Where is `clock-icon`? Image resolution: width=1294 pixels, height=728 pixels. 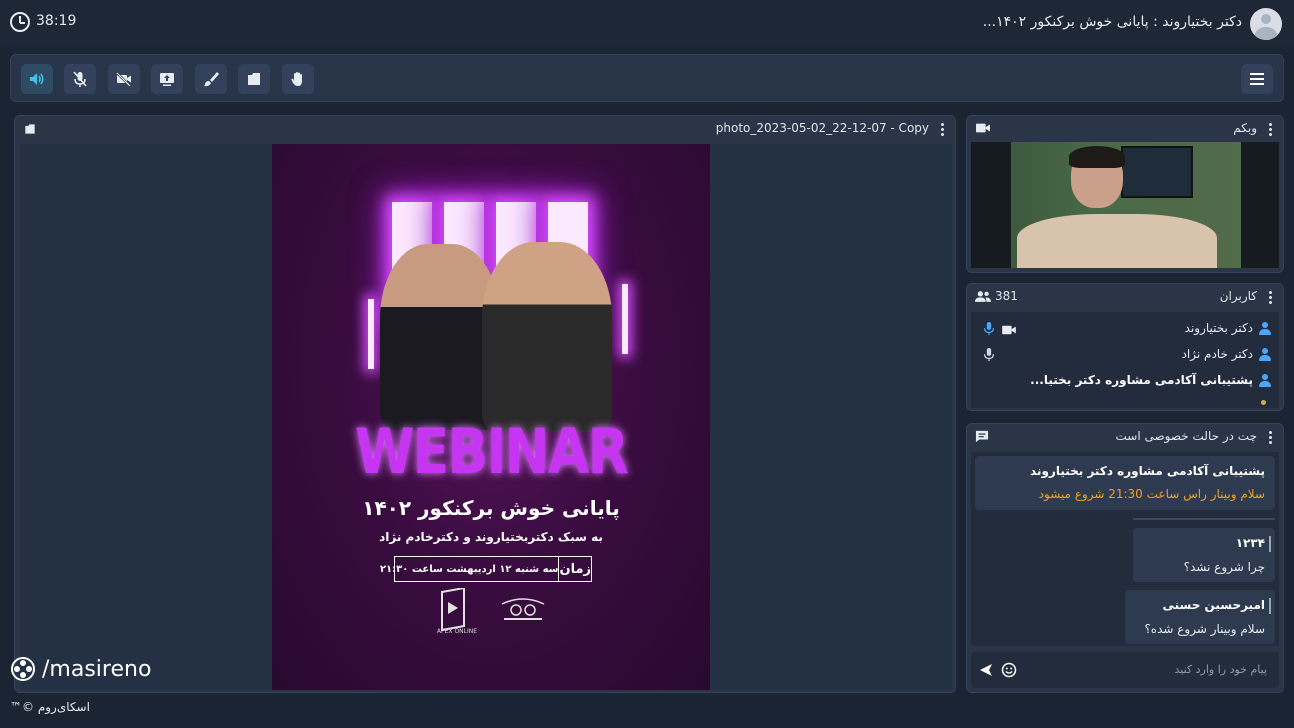
clock-icon is located at coordinates (20, 22).